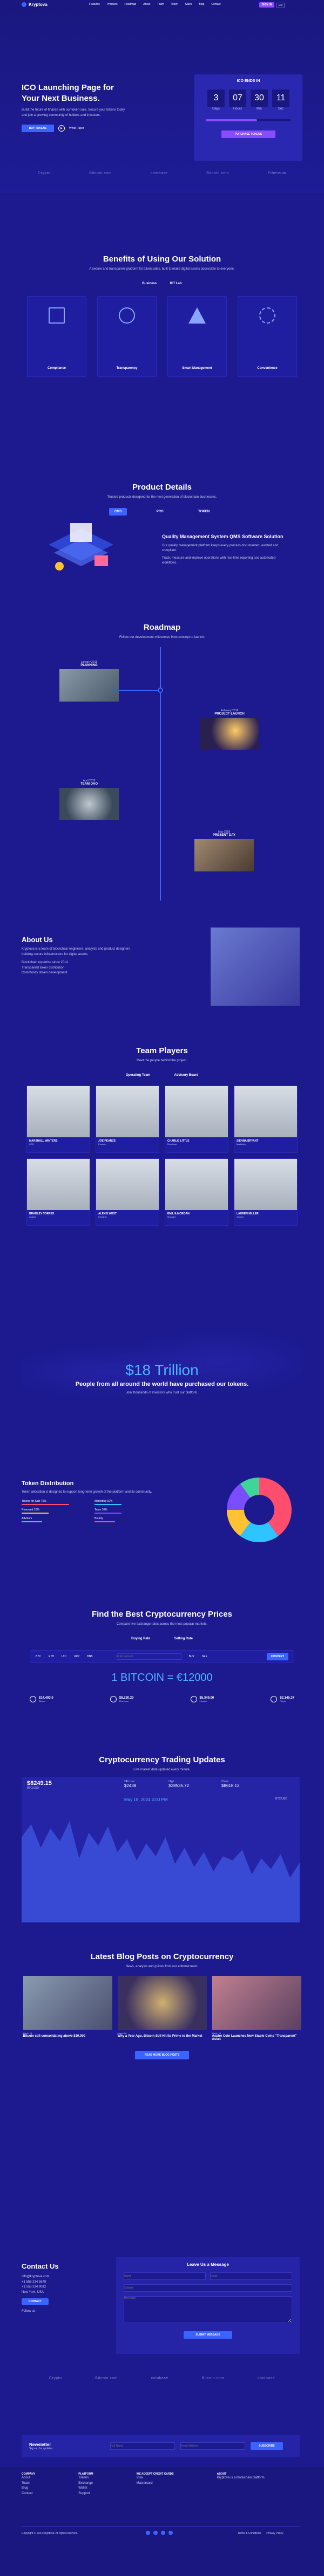  Describe the element at coordinates (250, 2533) in the screenshot. I see `terms-link: Terms & Conditions` at that location.